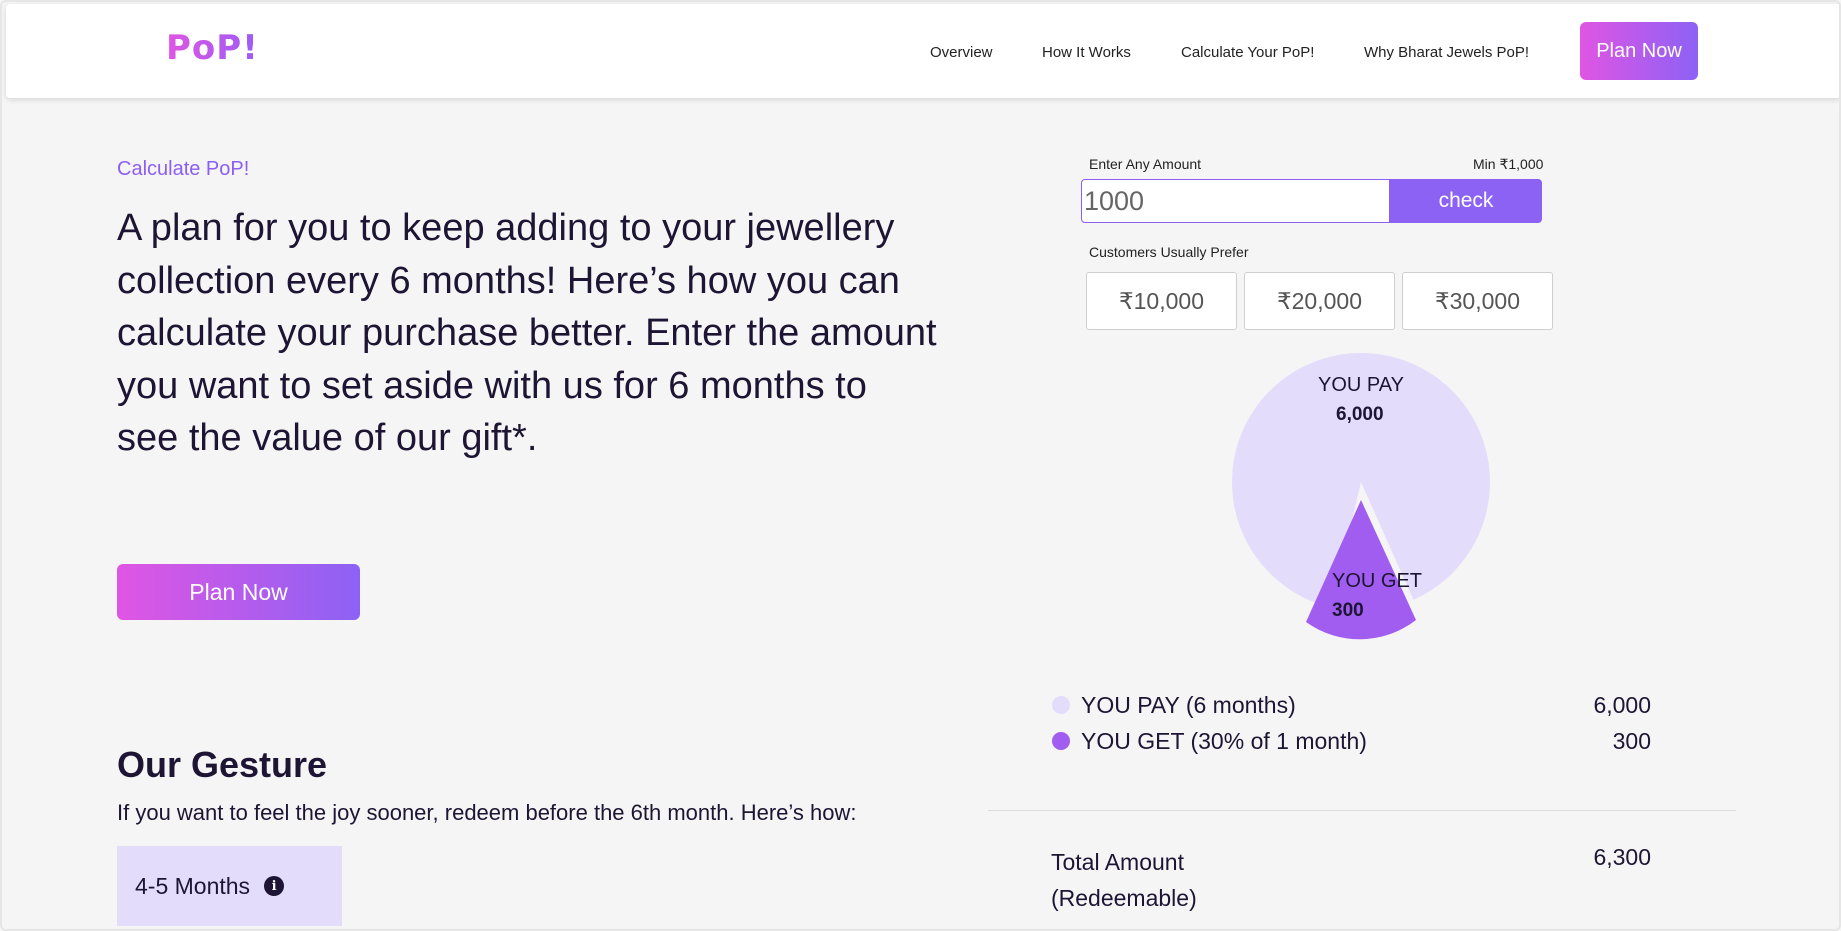 The width and height of the screenshot is (1841, 931). I want to click on tab-label: 4-5 Months, so click(193, 885).